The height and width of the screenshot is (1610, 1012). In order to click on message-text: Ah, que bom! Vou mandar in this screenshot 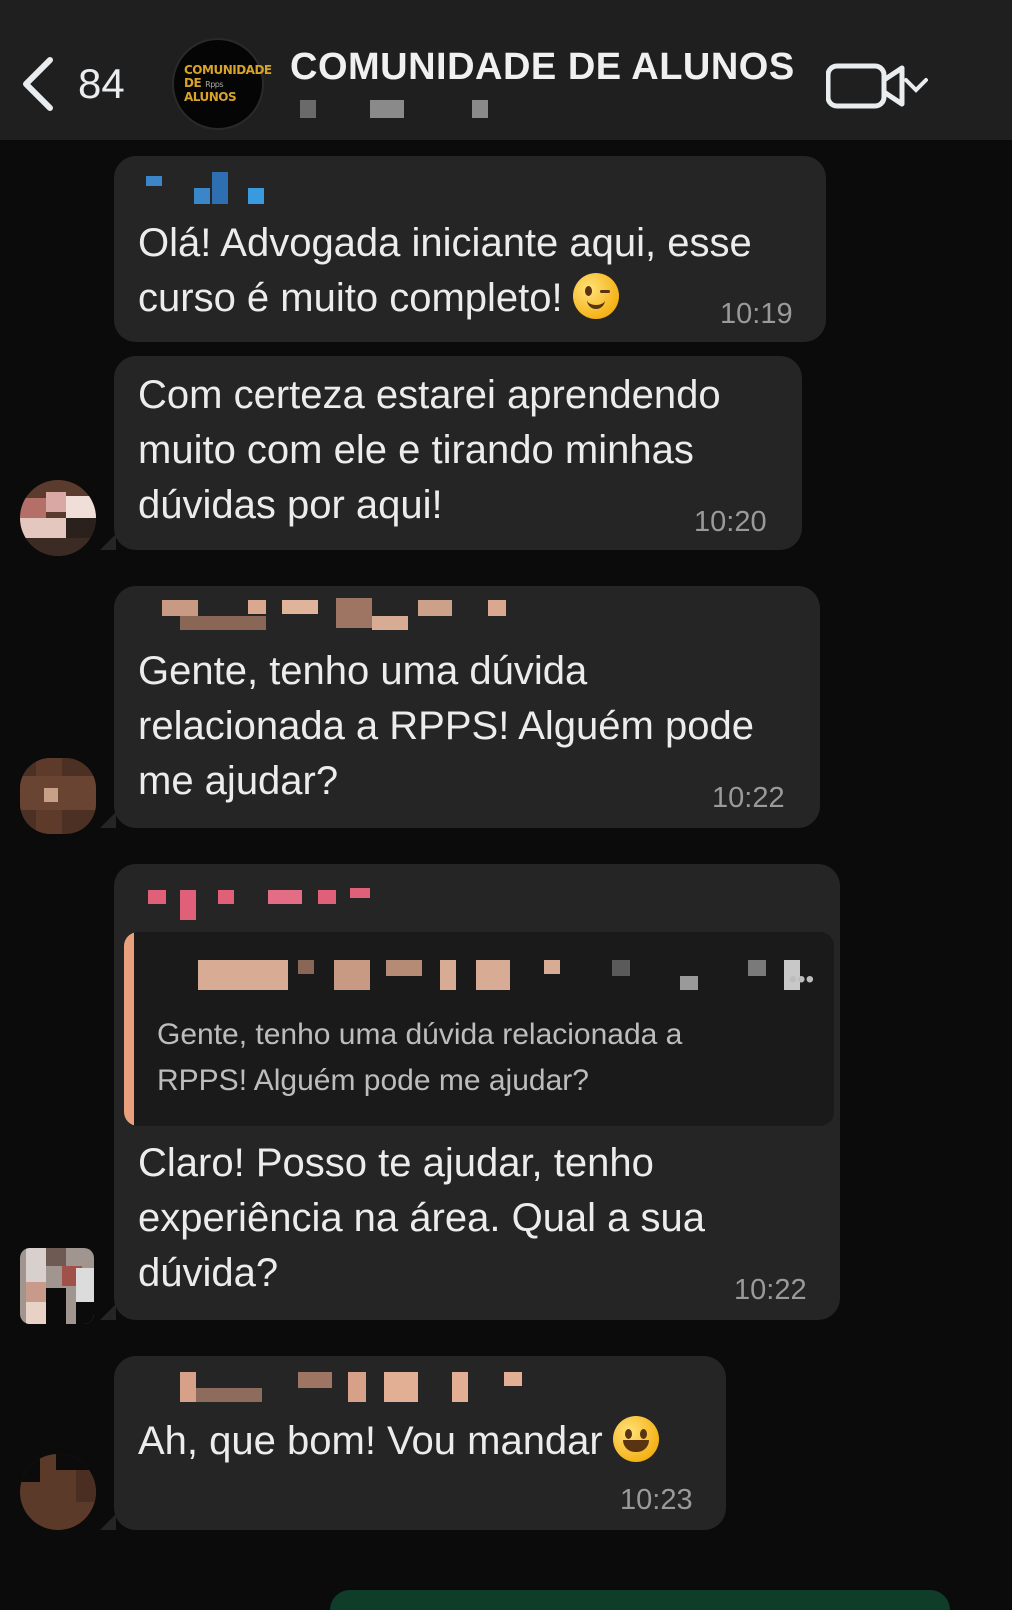, I will do `click(398, 1441)`.